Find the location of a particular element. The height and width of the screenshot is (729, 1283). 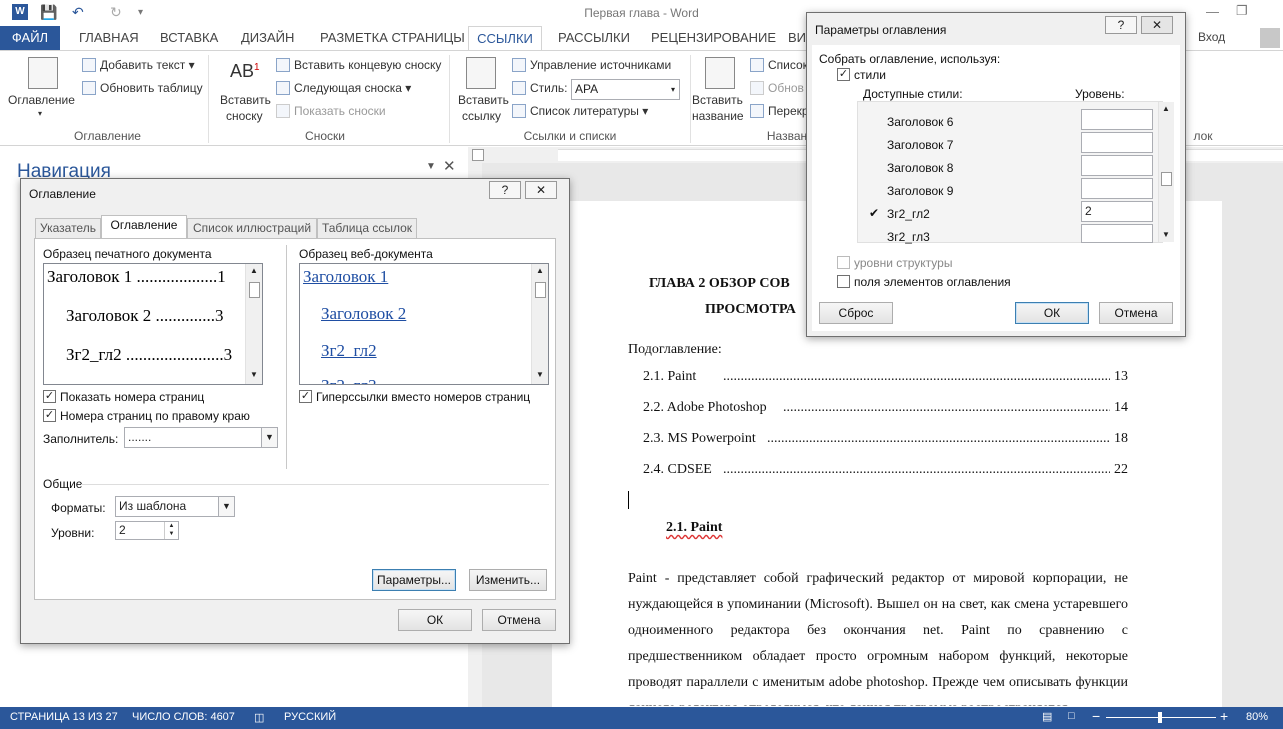

tab-layout: РАЗМЕТКА СТРАНИЦЫ is located at coordinates (392, 37).